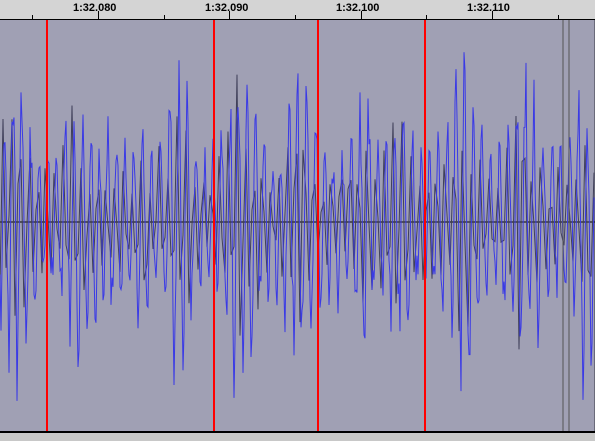 The height and width of the screenshot is (441, 595). What do you see at coordinates (227, 8) in the screenshot?
I see `ruler-label: 1:32.090` at bounding box center [227, 8].